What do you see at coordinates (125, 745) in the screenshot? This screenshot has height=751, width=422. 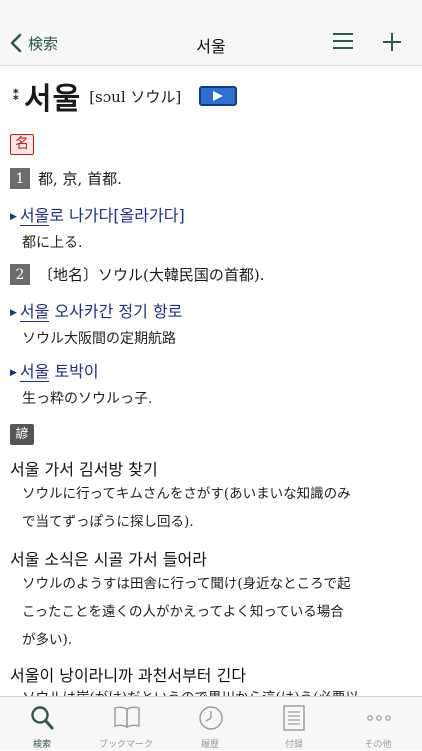 I see `tab-label: ブックマーク` at bounding box center [125, 745].